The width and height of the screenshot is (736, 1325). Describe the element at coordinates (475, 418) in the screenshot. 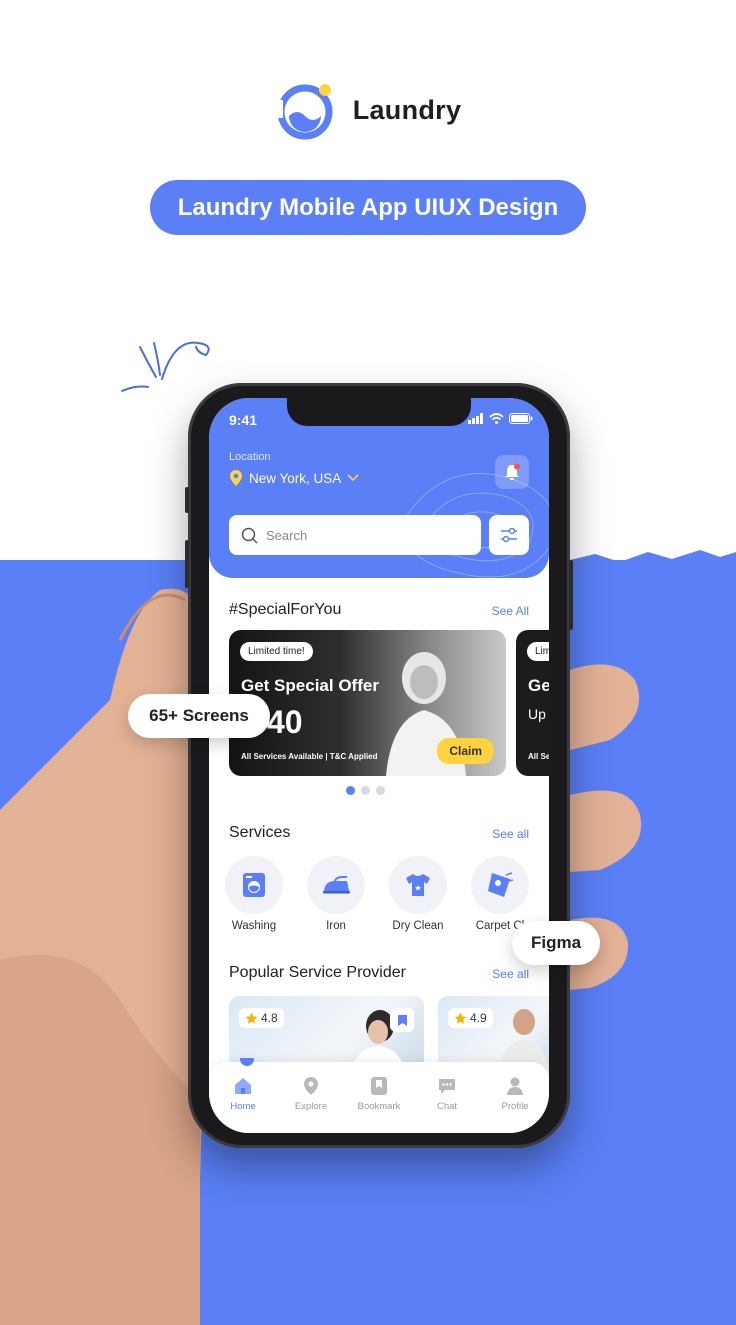

I see `signal-icon` at that location.